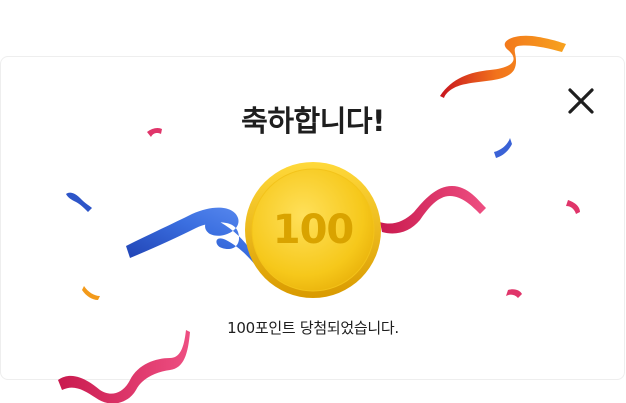 Image resolution: width=626 pixels, height=403 pixels. What do you see at coordinates (313, 121) in the screenshot?
I see `dialog-title: 축하합니다!` at bounding box center [313, 121].